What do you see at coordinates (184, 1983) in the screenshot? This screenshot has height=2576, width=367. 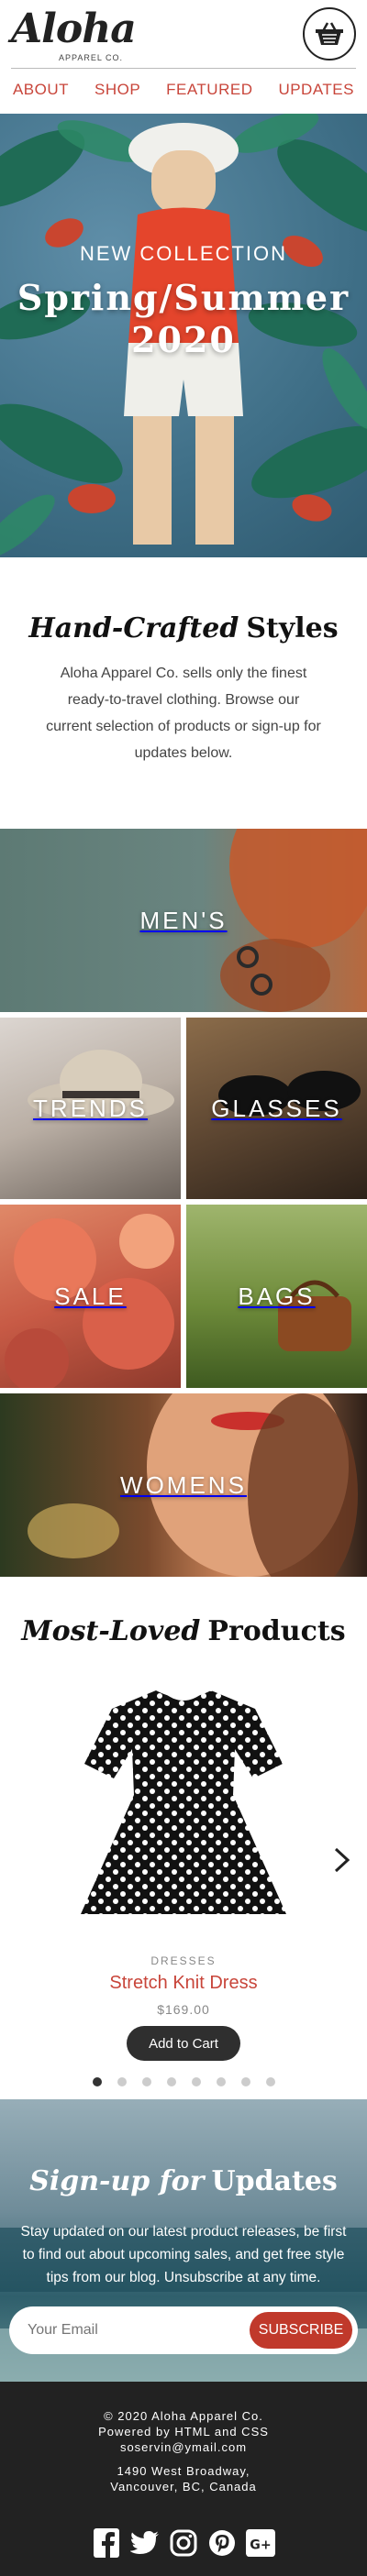 I see `product-name: Stretch Knit Dress` at bounding box center [184, 1983].